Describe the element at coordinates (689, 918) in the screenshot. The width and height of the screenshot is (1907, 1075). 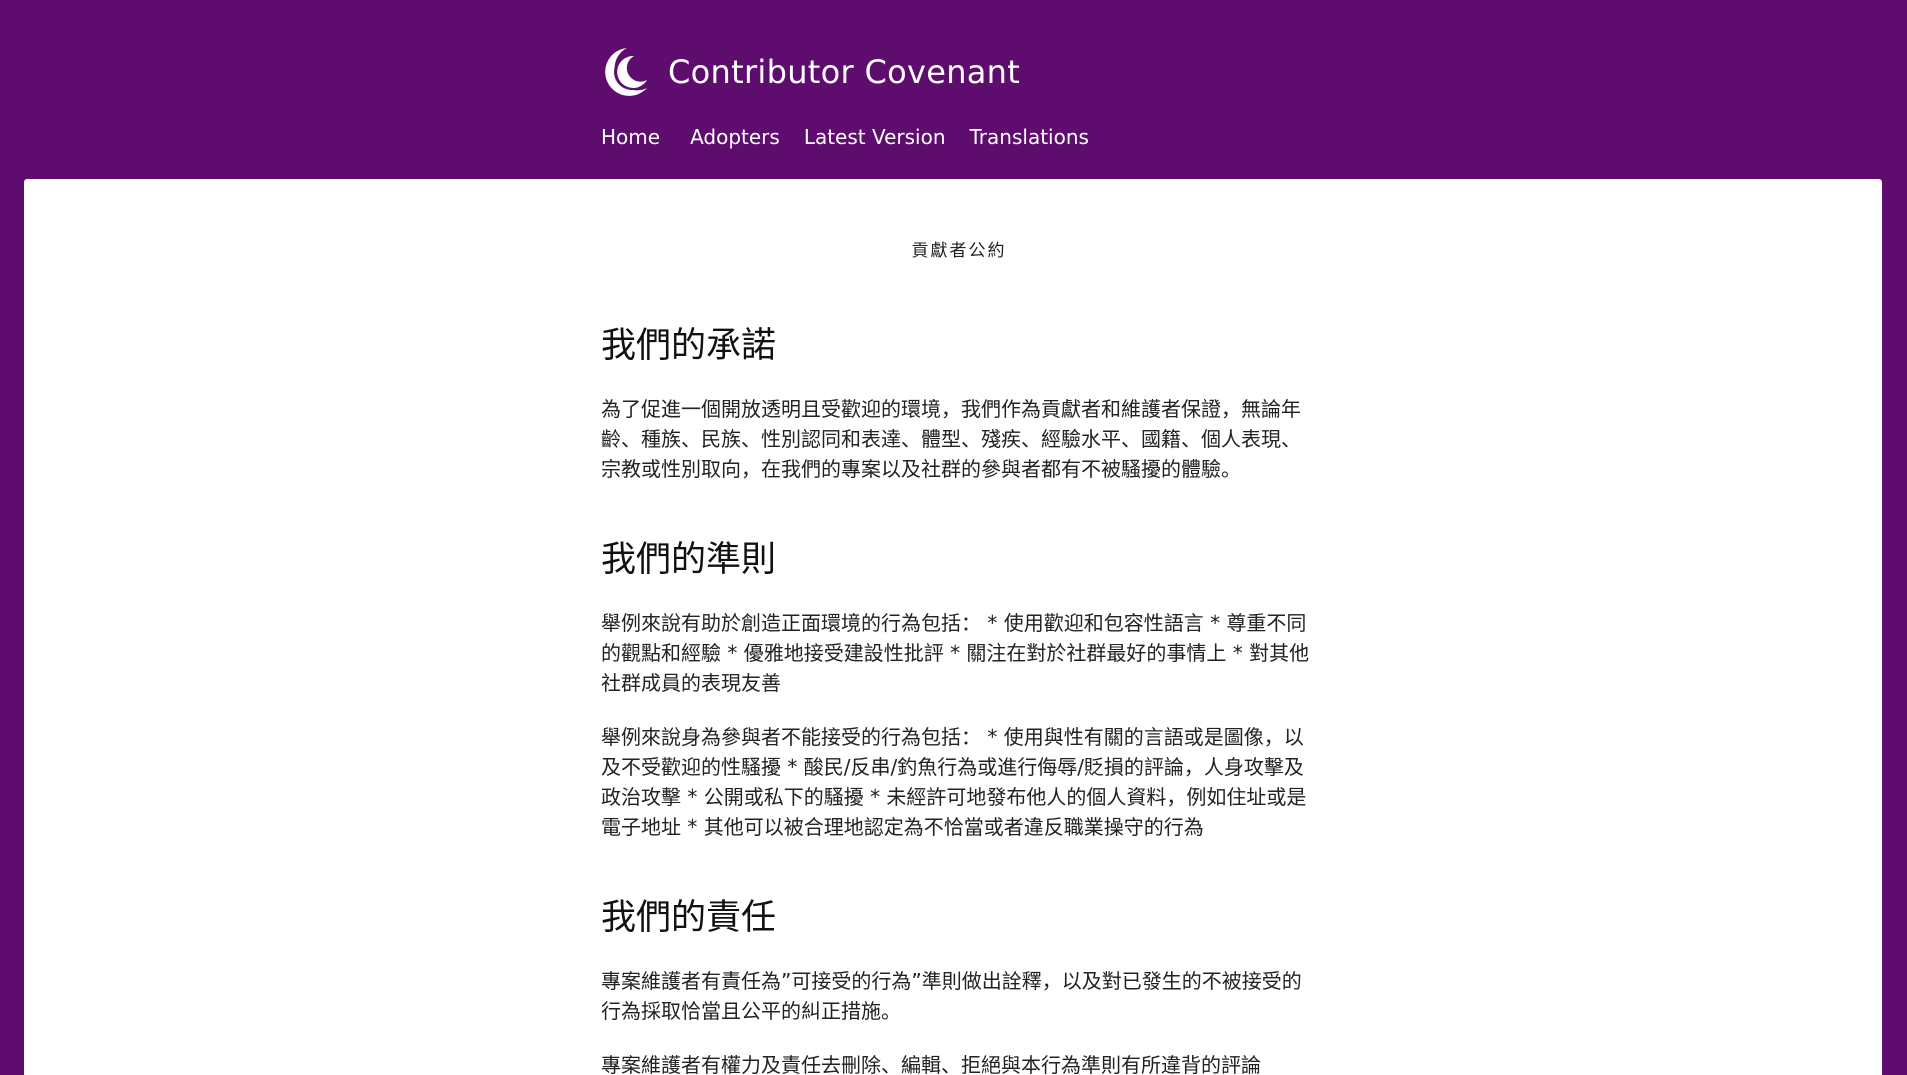
I see `section-heading-responsibilities: 我們的責任` at that location.